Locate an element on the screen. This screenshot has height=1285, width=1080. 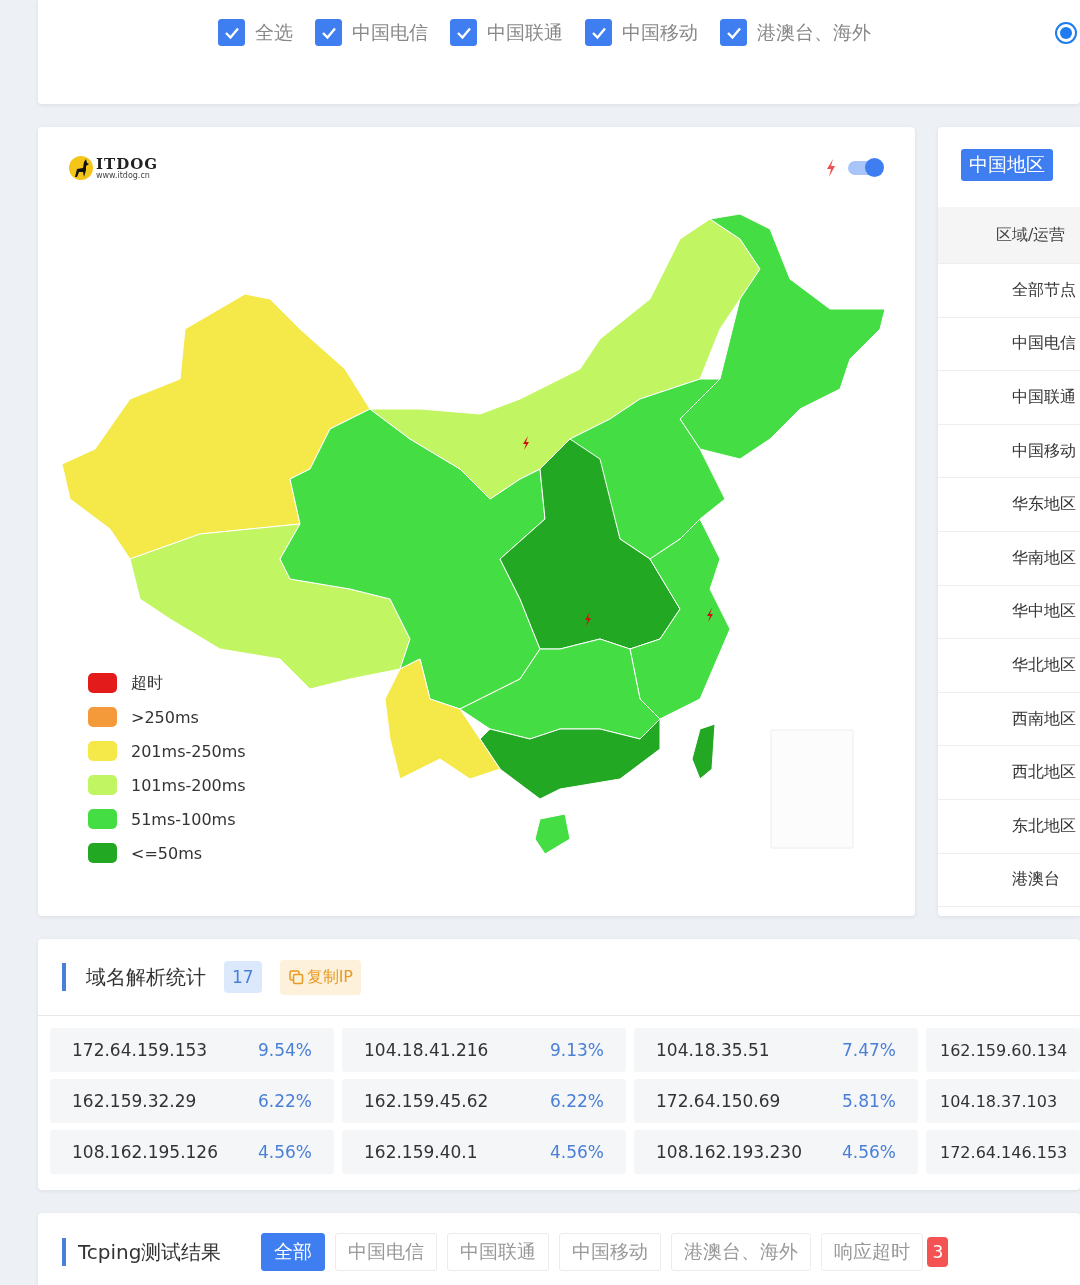
table-cell: 华东地区 is located at coordinates (1009, 505).